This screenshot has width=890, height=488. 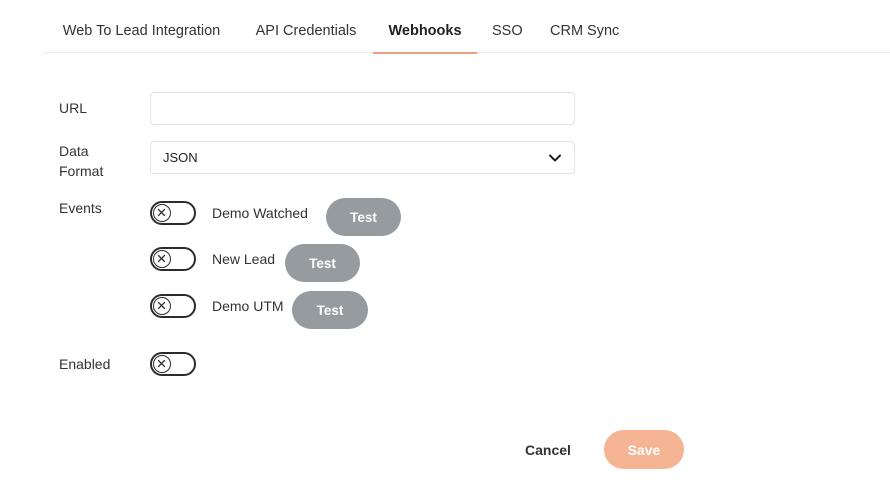 What do you see at coordinates (362, 157) in the screenshot?
I see `data-format-select: JSON` at bounding box center [362, 157].